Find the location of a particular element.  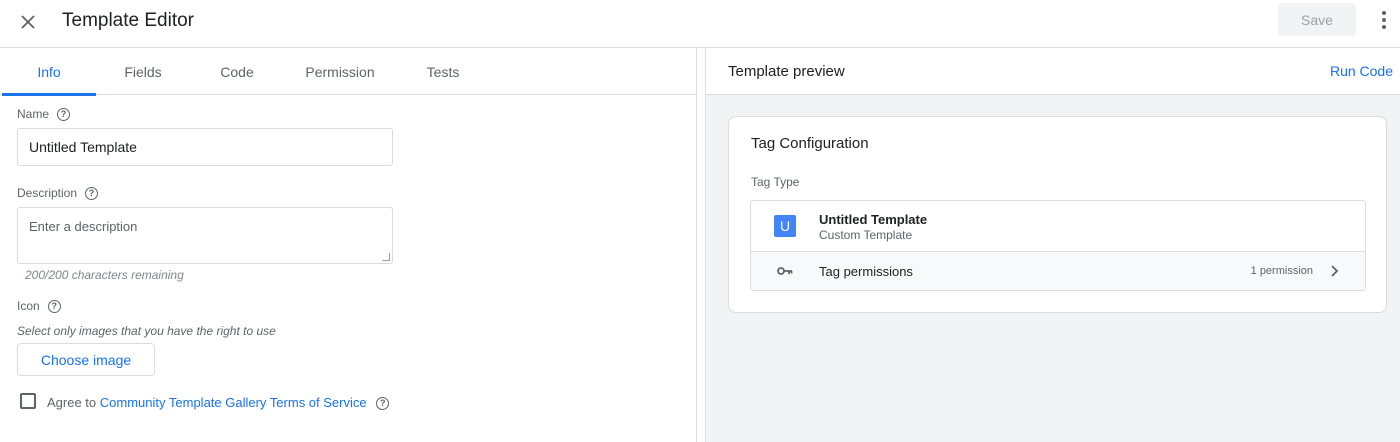

card-title: Tag Configuration is located at coordinates (810, 143).